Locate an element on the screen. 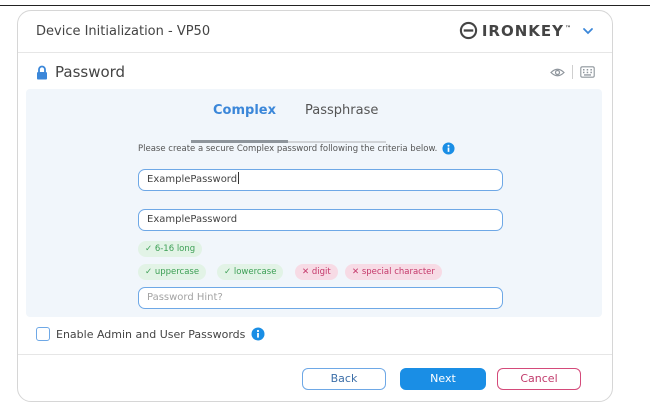 The image size is (650, 402). back-button: Back is located at coordinates (344, 379).